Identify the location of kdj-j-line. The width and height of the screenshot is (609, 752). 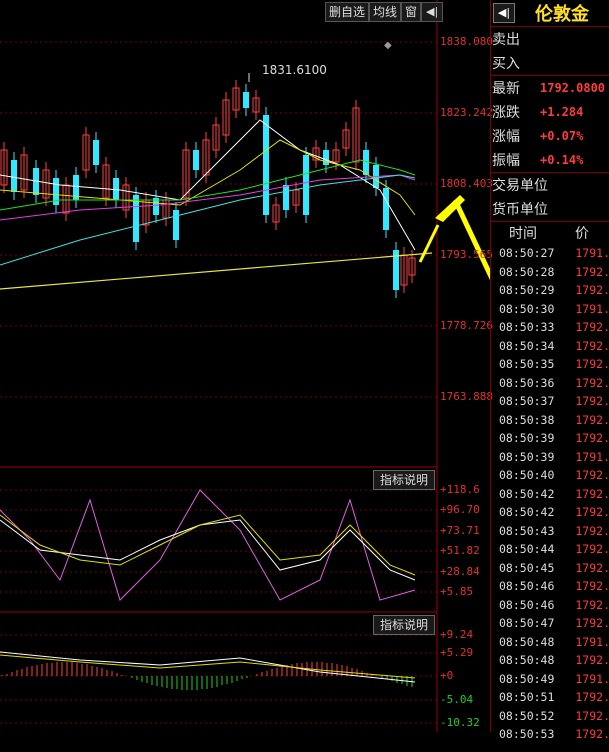
(208, 545).